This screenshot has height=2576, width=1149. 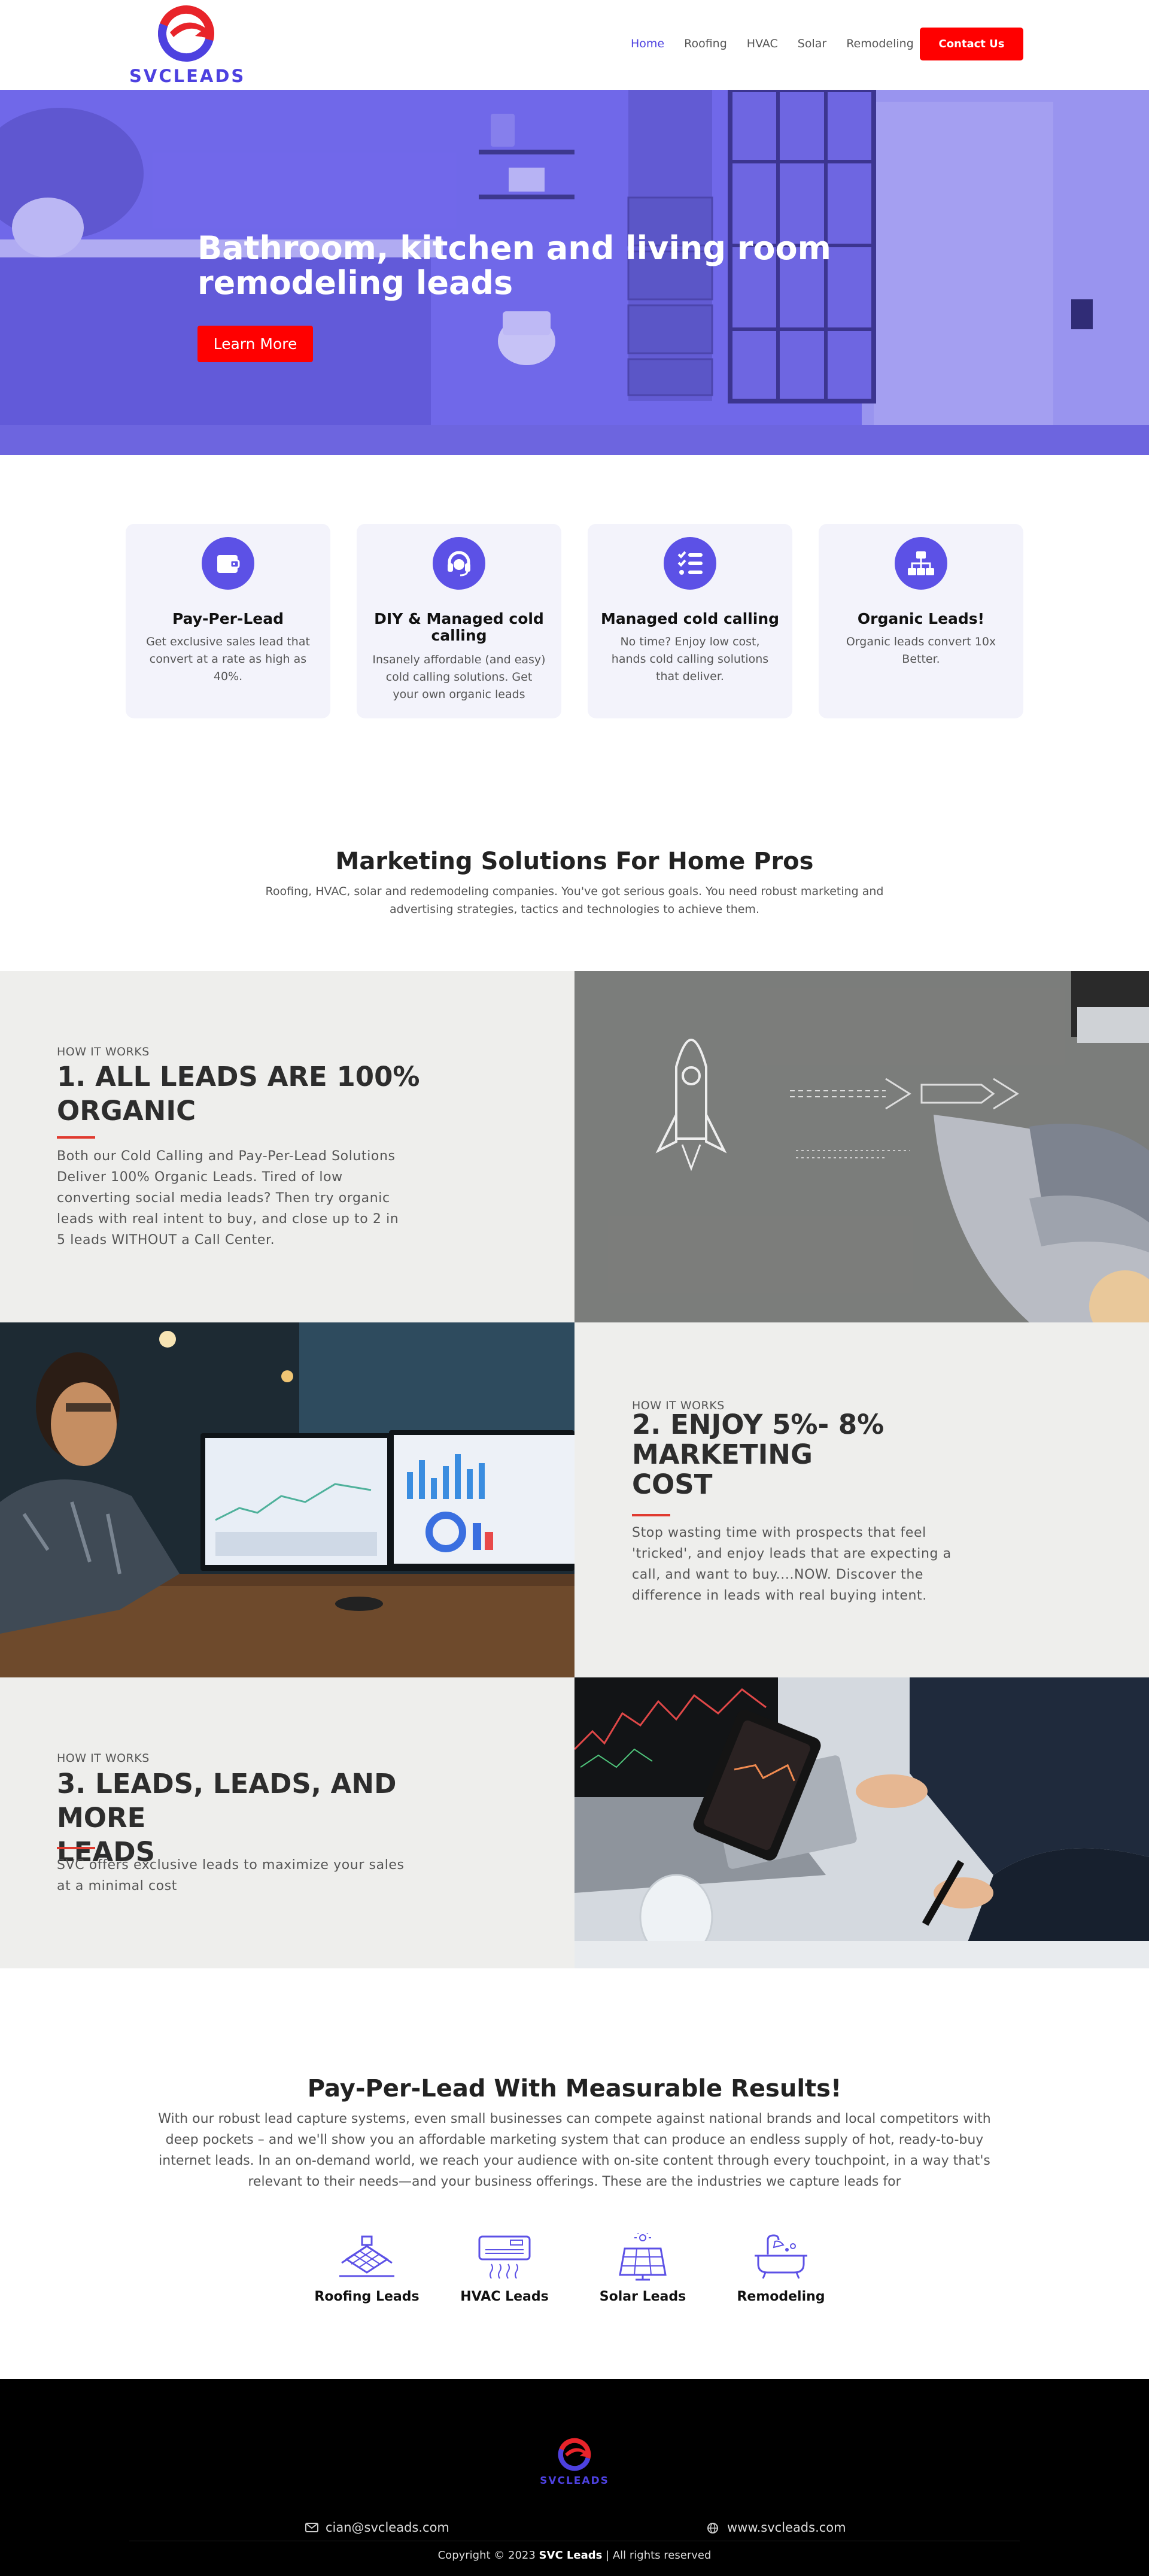 I want to click on row-text-line: 5 leads WITHOUT a Call Center., so click(x=166, y=1240).